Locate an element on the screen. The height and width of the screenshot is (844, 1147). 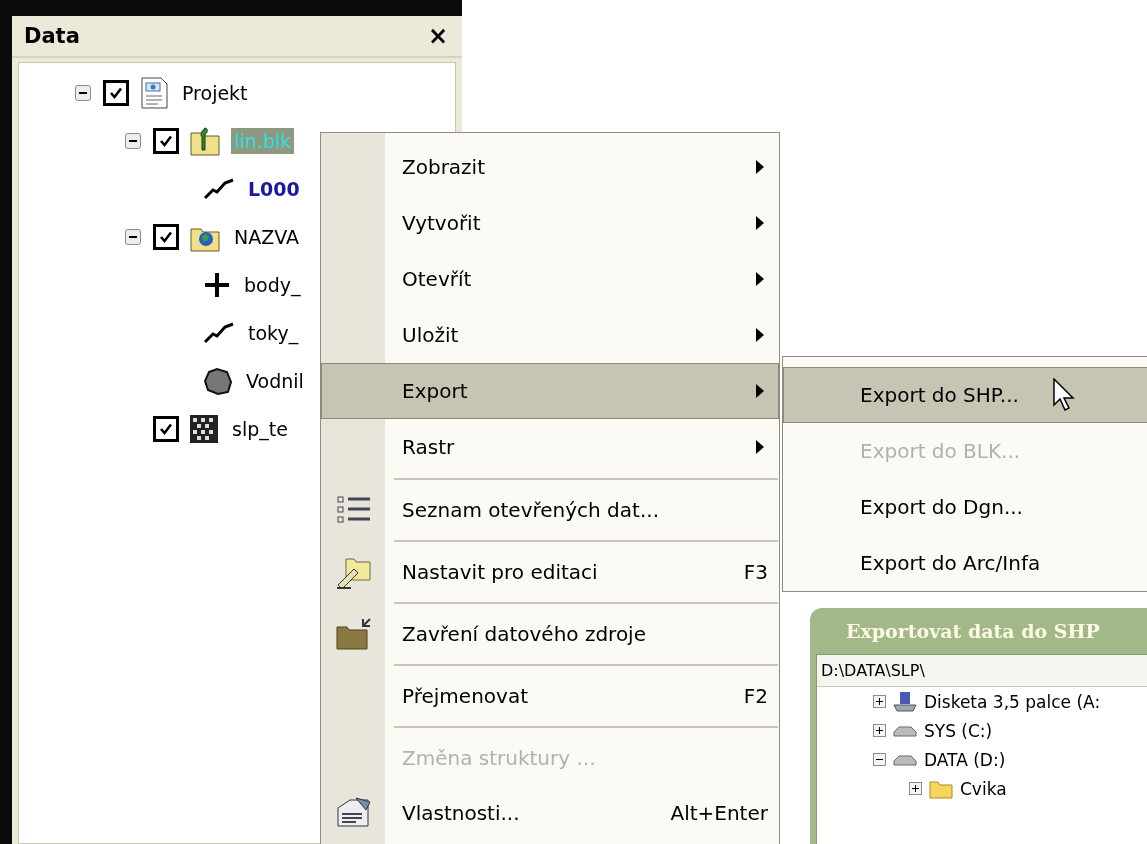
panel-title: Data is located at coordinates (52, 36).